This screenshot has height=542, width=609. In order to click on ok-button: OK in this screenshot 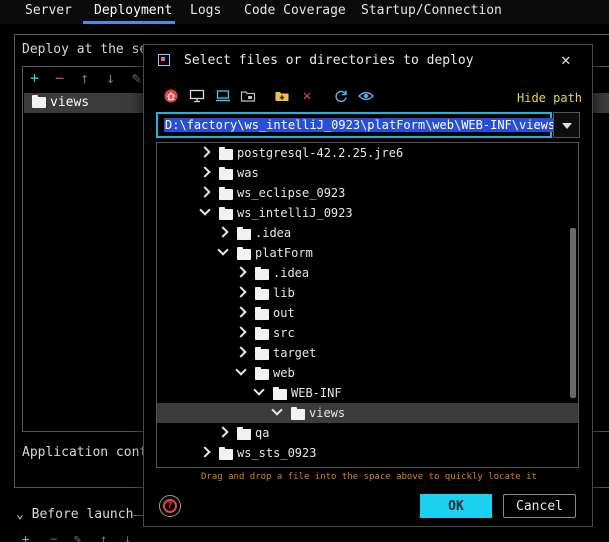, I will do `click(456, 506)`.